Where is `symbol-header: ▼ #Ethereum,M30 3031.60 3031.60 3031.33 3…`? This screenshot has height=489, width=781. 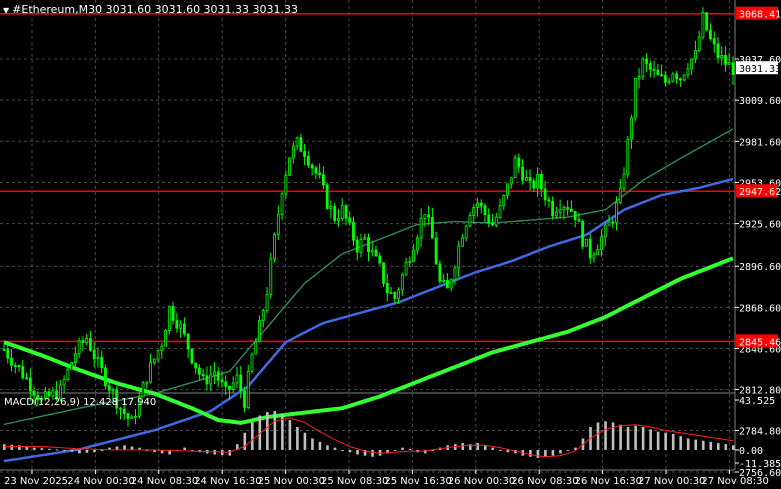
symbol-header: ▼ #Ethereum,M30 3031.60 3031.60 3031.33 3… is located at coordinates (150, 9).